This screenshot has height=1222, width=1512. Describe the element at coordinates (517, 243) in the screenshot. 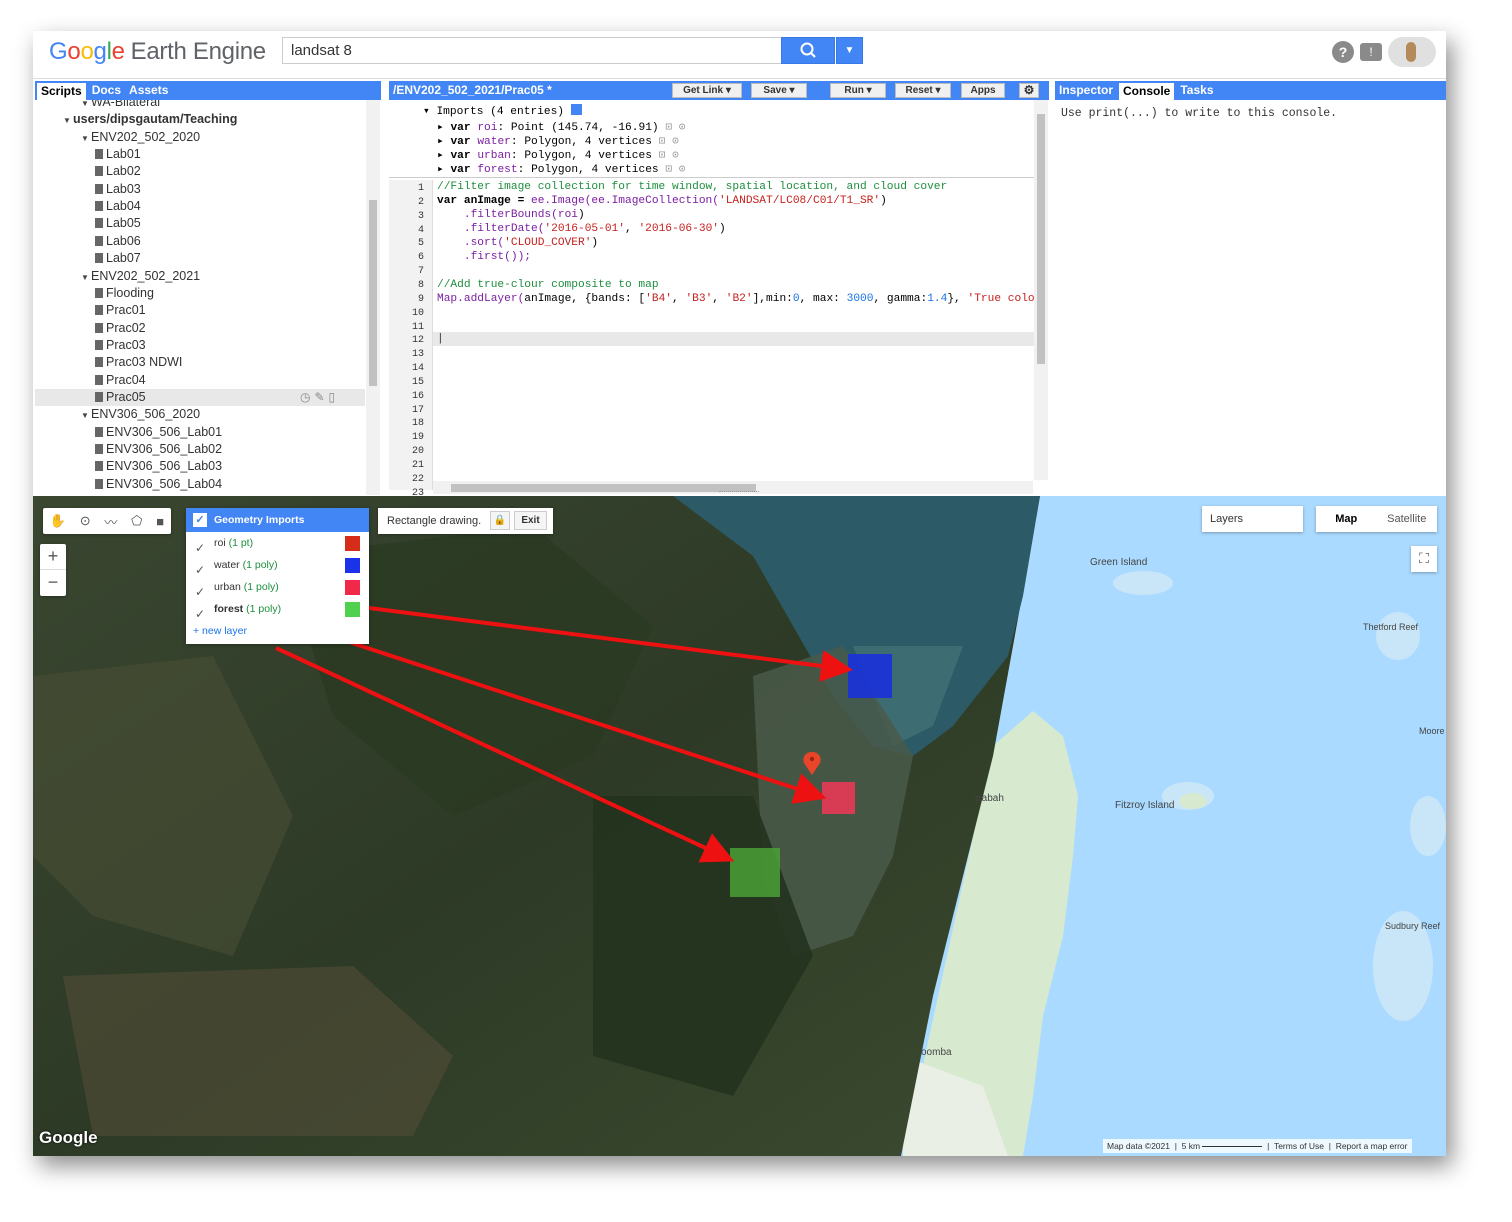

I see `code-line: .sort('CLOUD_COVER')` at that location.